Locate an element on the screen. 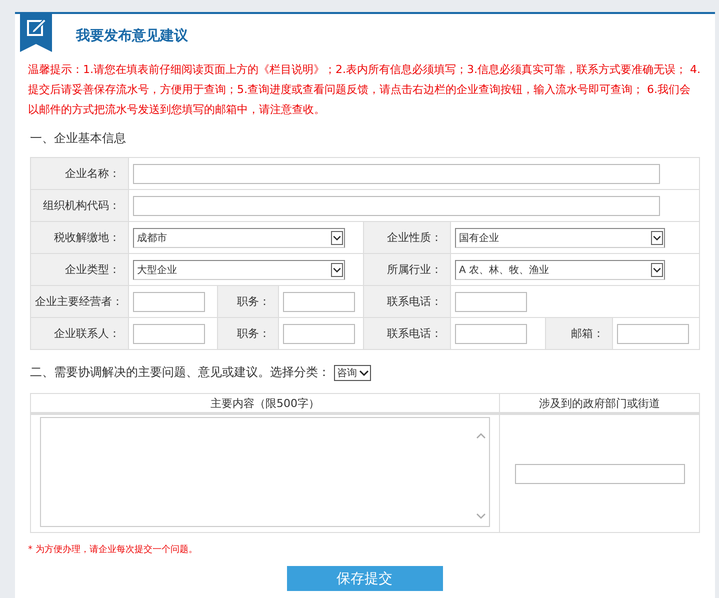 Image resolution: width=719 pixels, height=598 pixels. field-label: 所属行业： is located at coordinates (414, 269).